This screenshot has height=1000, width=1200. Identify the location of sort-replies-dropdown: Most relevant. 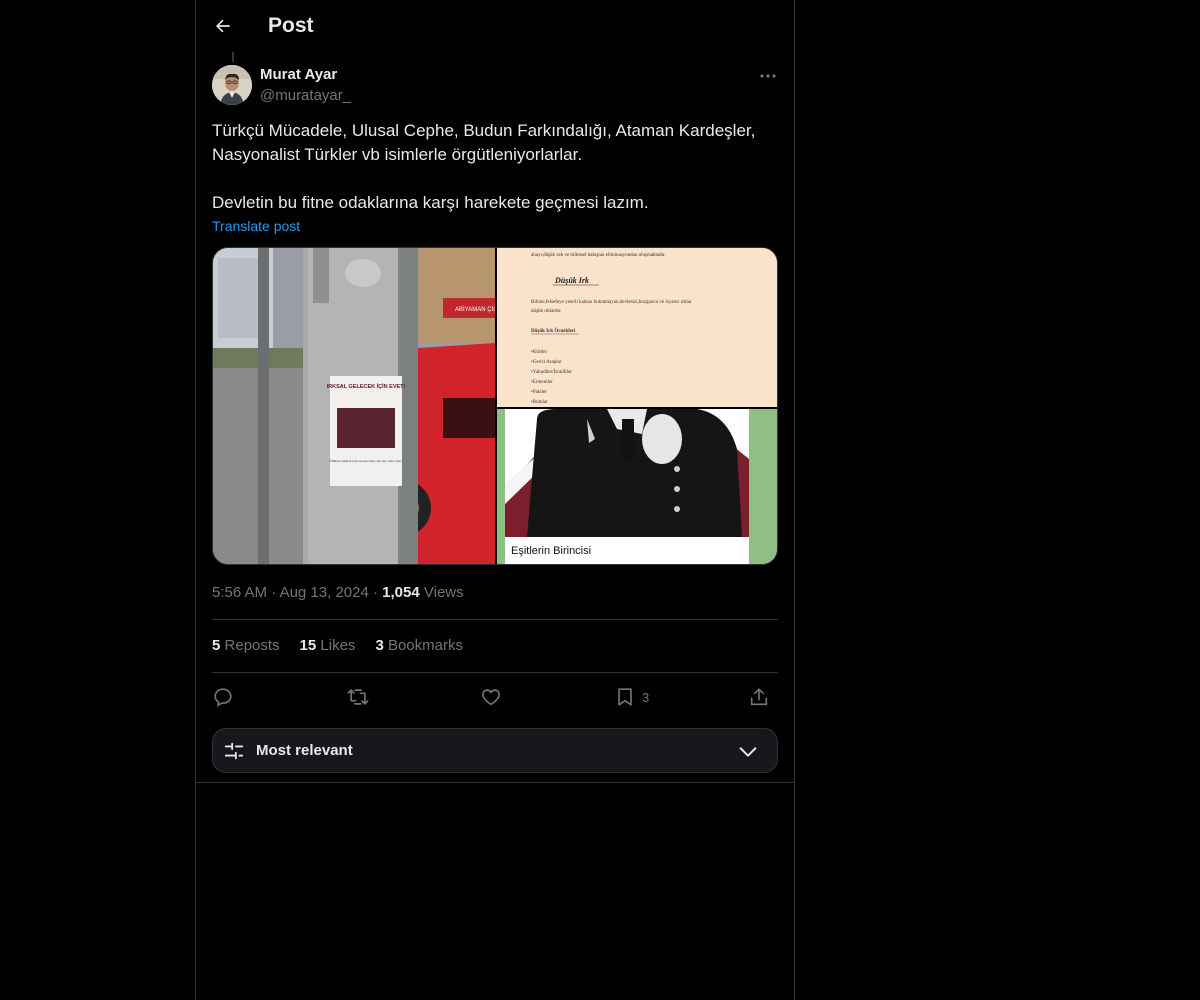
(495, 750).